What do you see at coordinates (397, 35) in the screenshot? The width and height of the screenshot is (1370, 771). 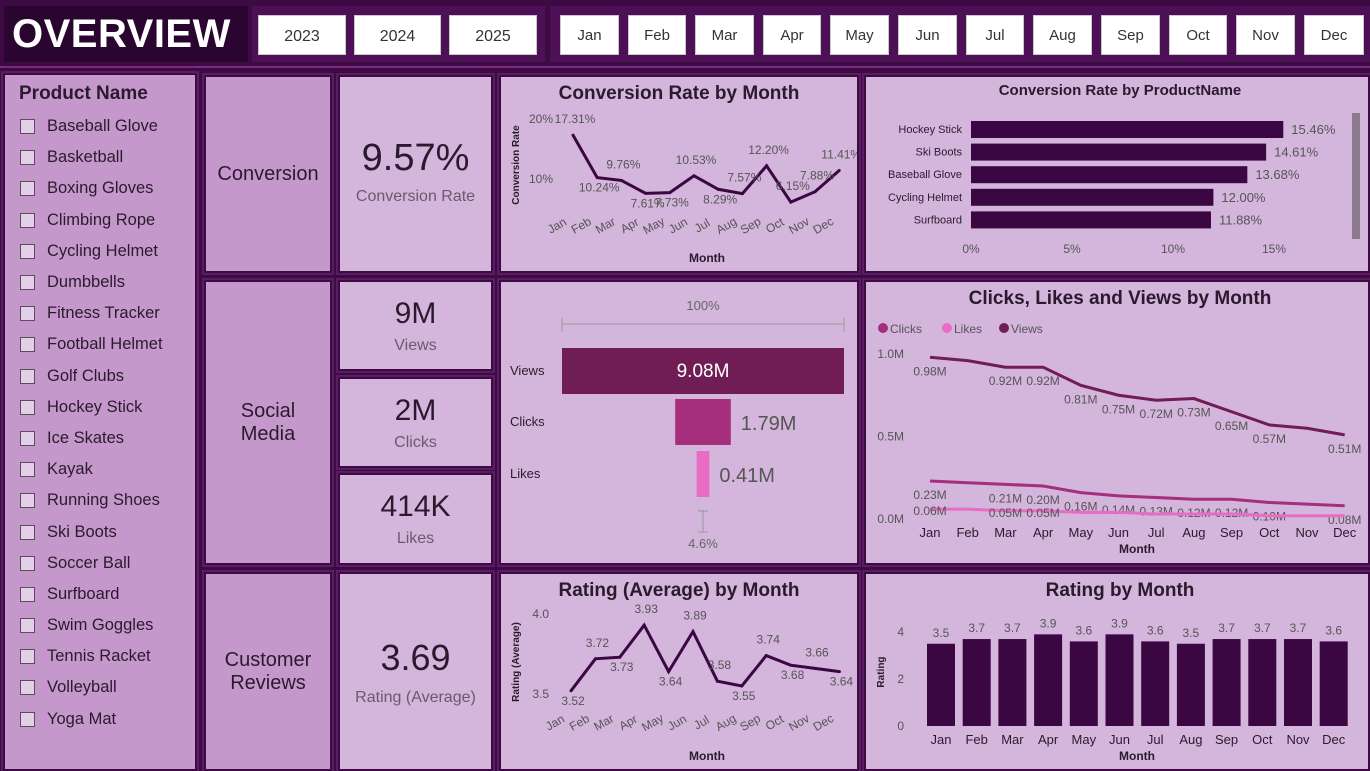 I see `year-button-2024: 2024` at bounding box center [397, 35].